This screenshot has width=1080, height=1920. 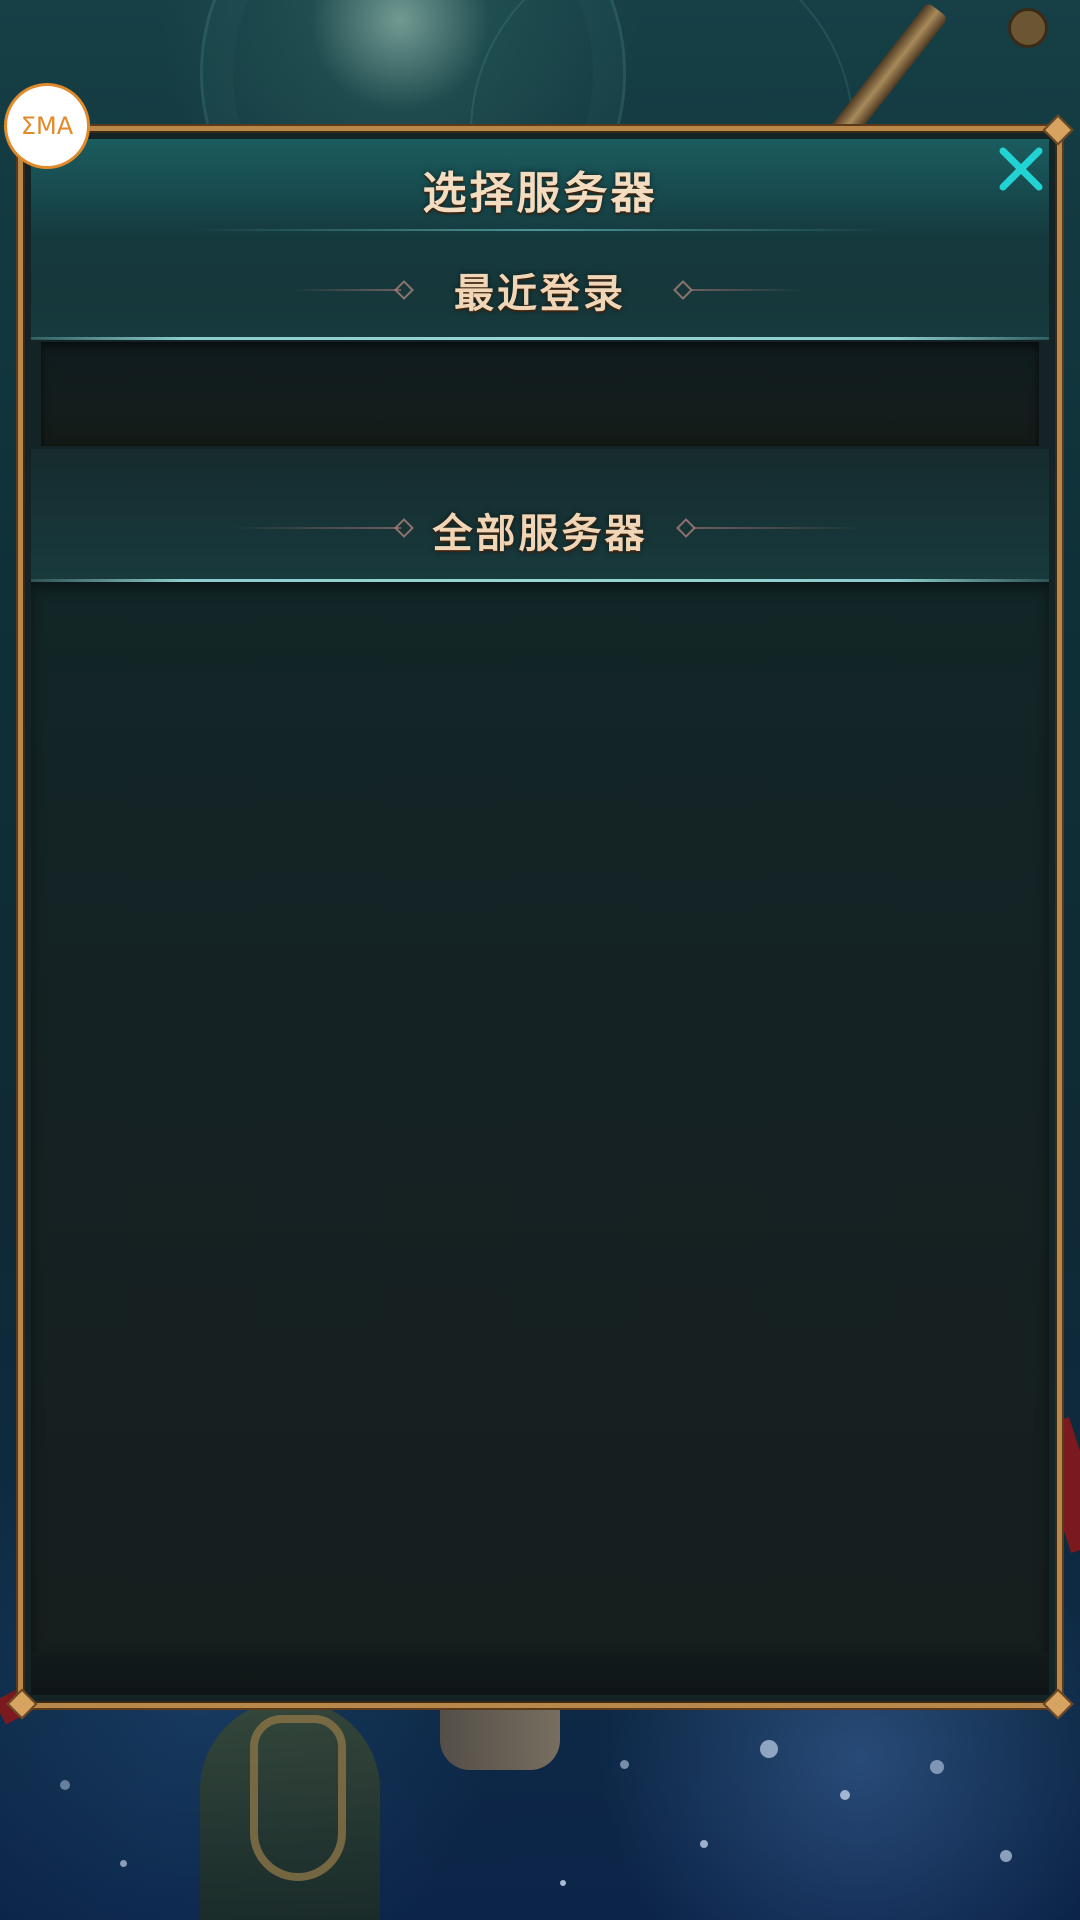 I want to click on dialog-header: 选择服务器, so click(x=540, y=189).